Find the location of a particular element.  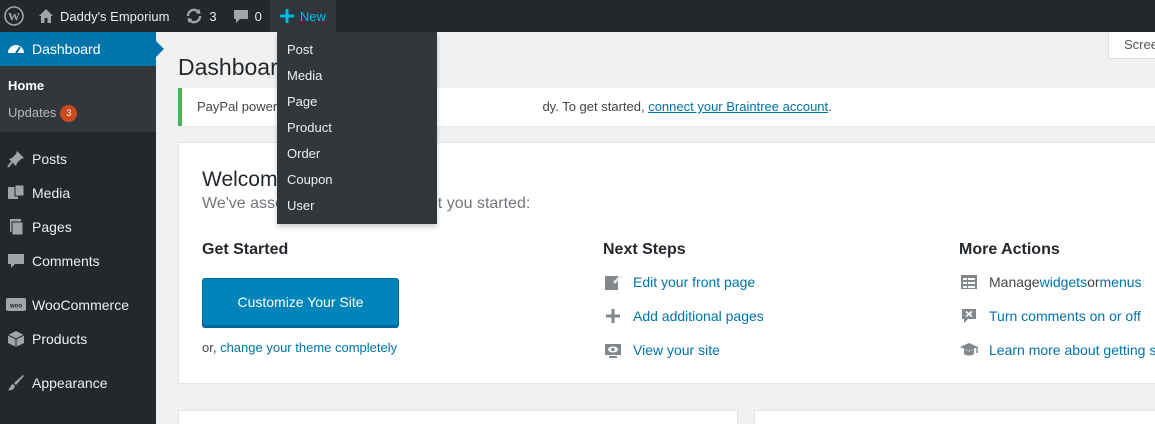

sidebar-item-products: Products is located at coordinates (78, 339).